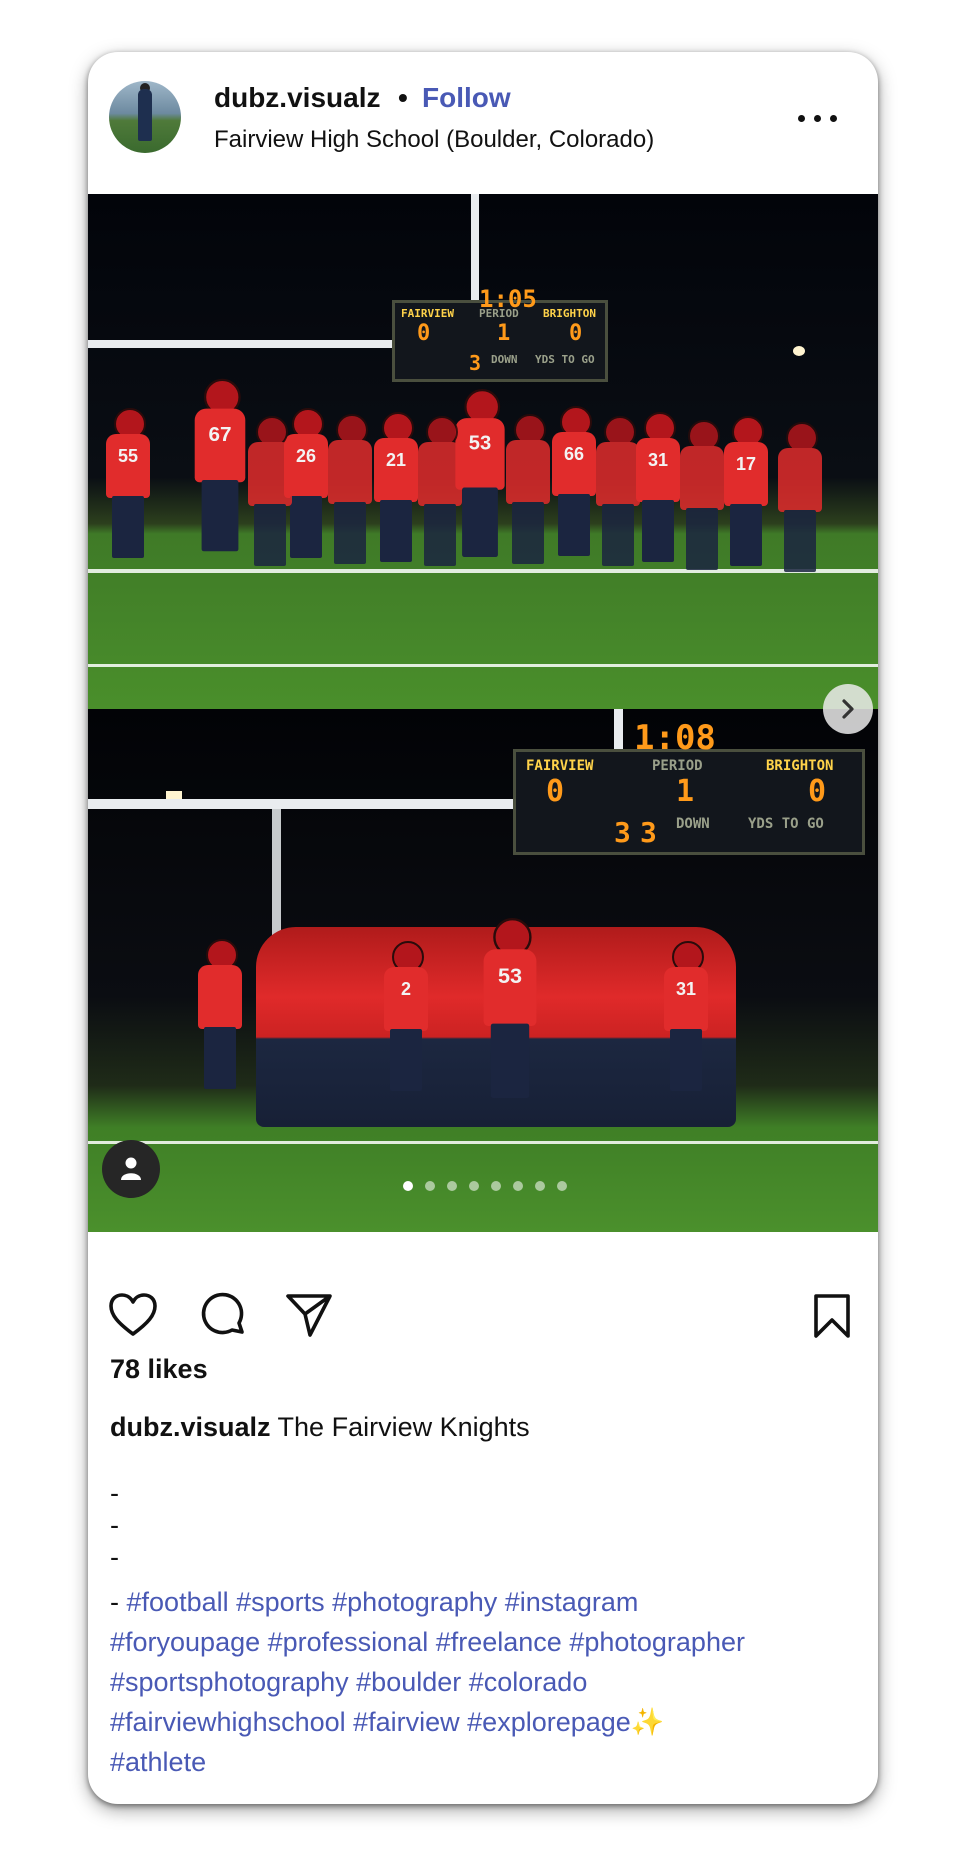  Describe the element at coordinates (396, 460) in the screenshot. I see `jersey-number: 21` at that location.